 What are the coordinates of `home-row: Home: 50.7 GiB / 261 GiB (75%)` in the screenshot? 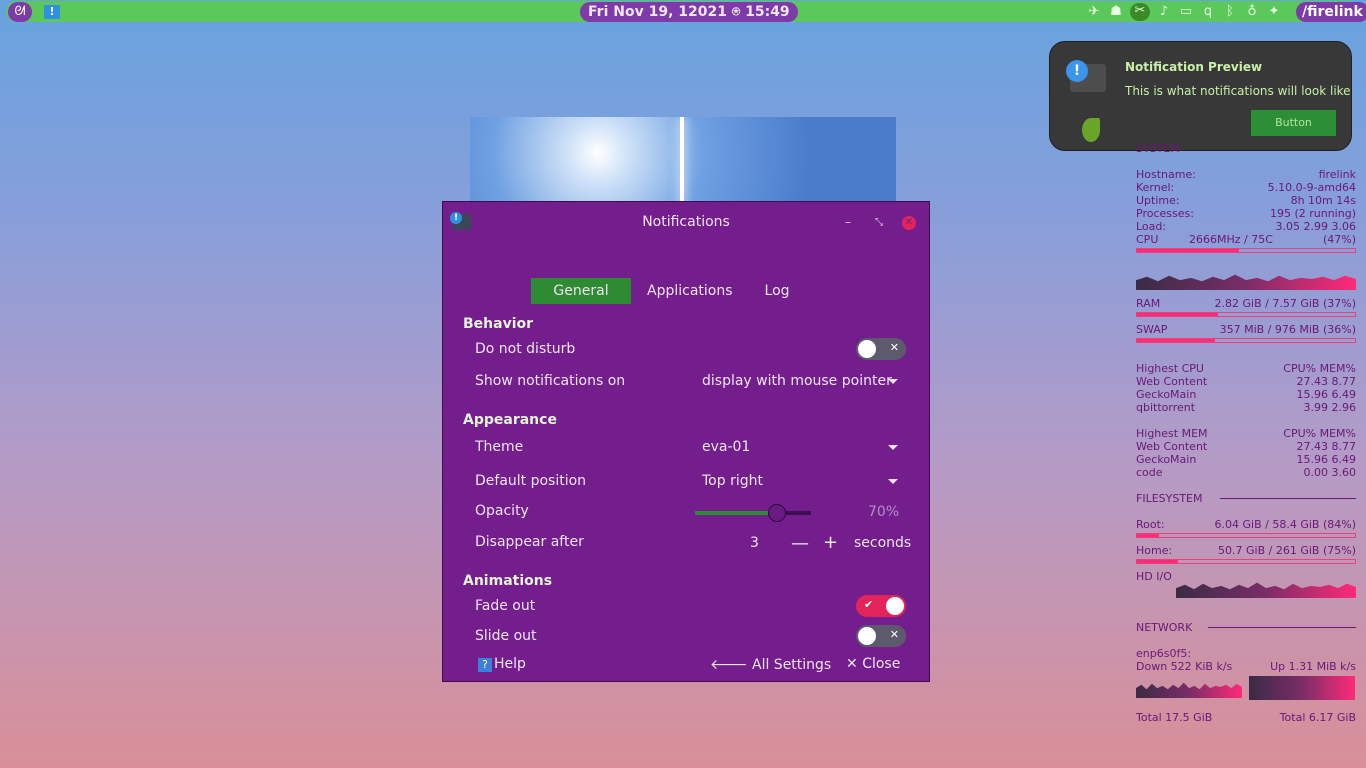 It's located at (1246, 550).